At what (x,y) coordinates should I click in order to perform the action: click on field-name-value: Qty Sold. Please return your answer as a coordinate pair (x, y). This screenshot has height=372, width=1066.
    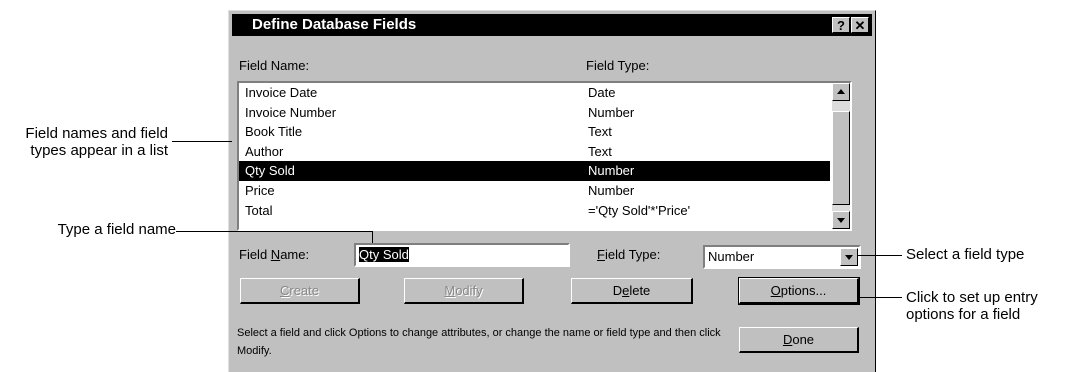
    Looking at the image, I should click on (384, 254).